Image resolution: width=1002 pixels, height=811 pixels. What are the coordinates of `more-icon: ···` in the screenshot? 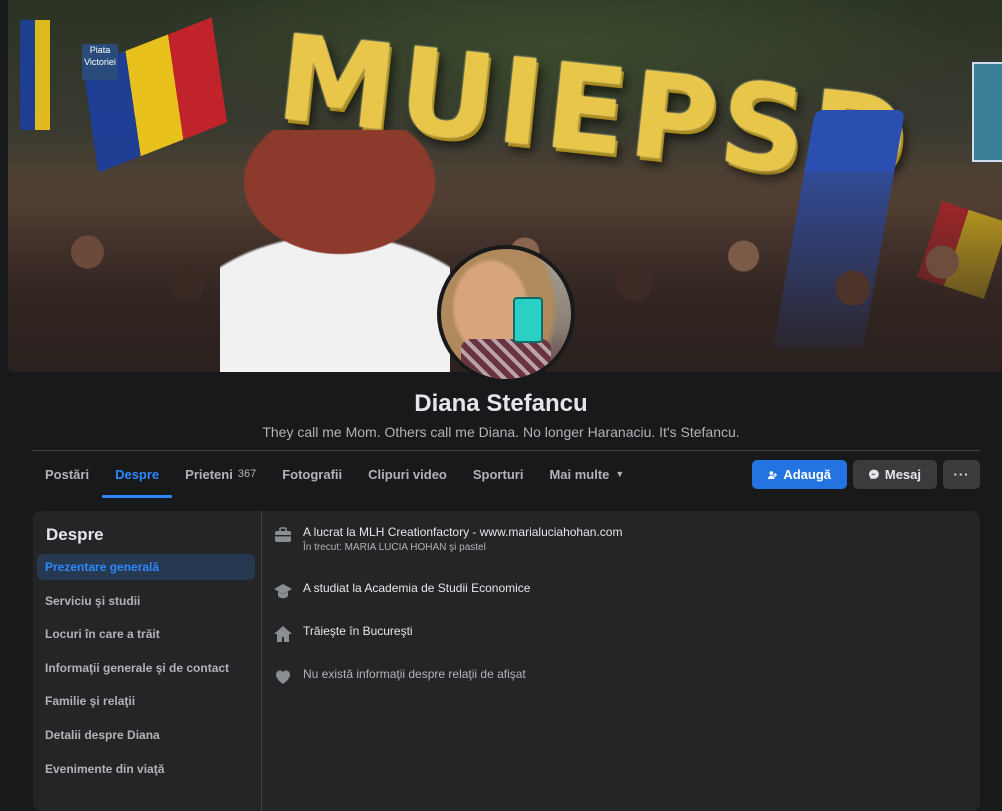 It's located at (961, 474).